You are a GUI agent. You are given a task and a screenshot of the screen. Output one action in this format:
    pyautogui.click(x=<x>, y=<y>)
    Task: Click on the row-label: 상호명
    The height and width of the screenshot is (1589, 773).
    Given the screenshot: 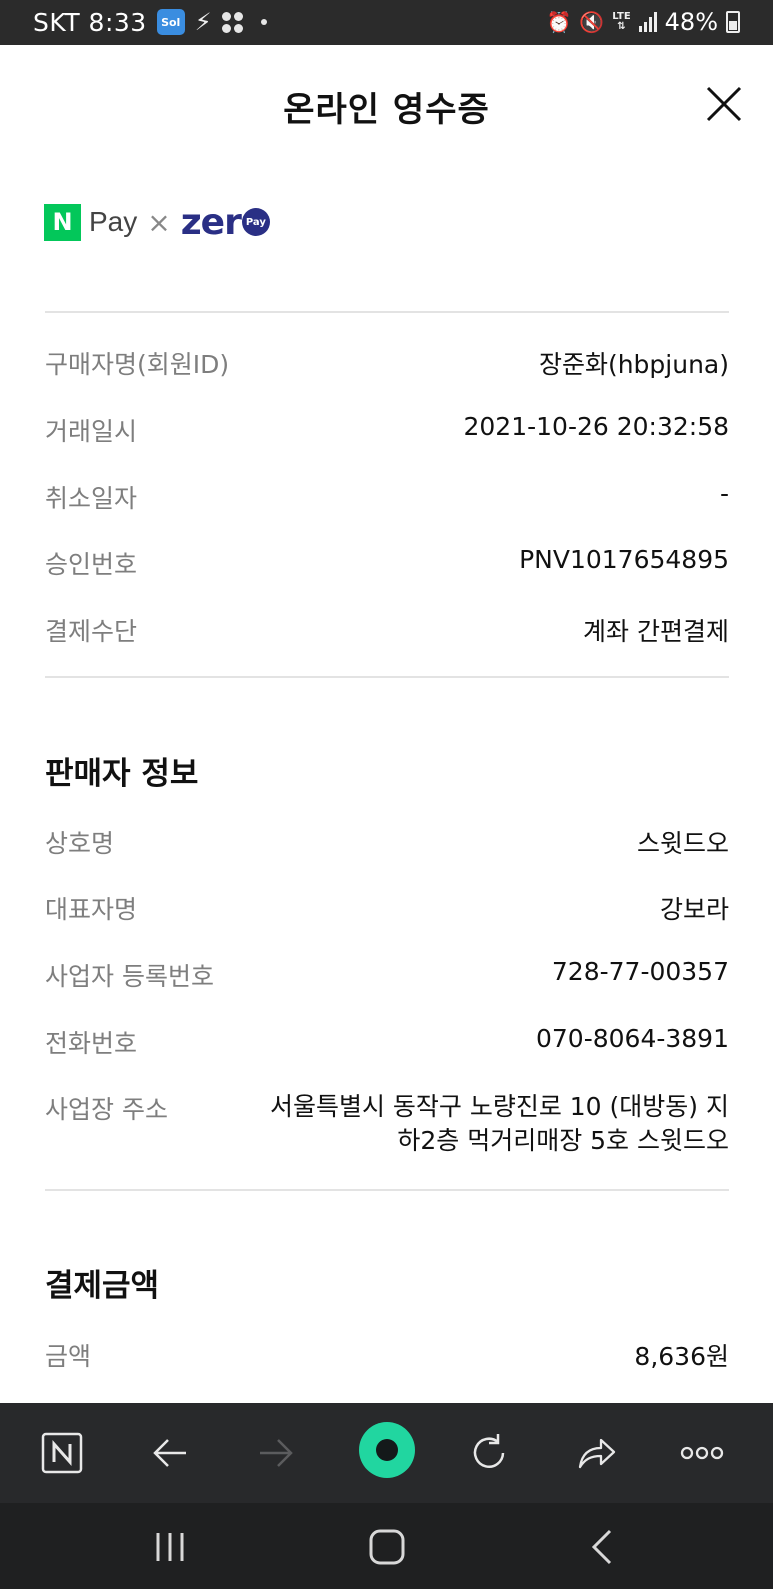 What is the action you would take?
    pyautogui.click(x=80, y=843)
    